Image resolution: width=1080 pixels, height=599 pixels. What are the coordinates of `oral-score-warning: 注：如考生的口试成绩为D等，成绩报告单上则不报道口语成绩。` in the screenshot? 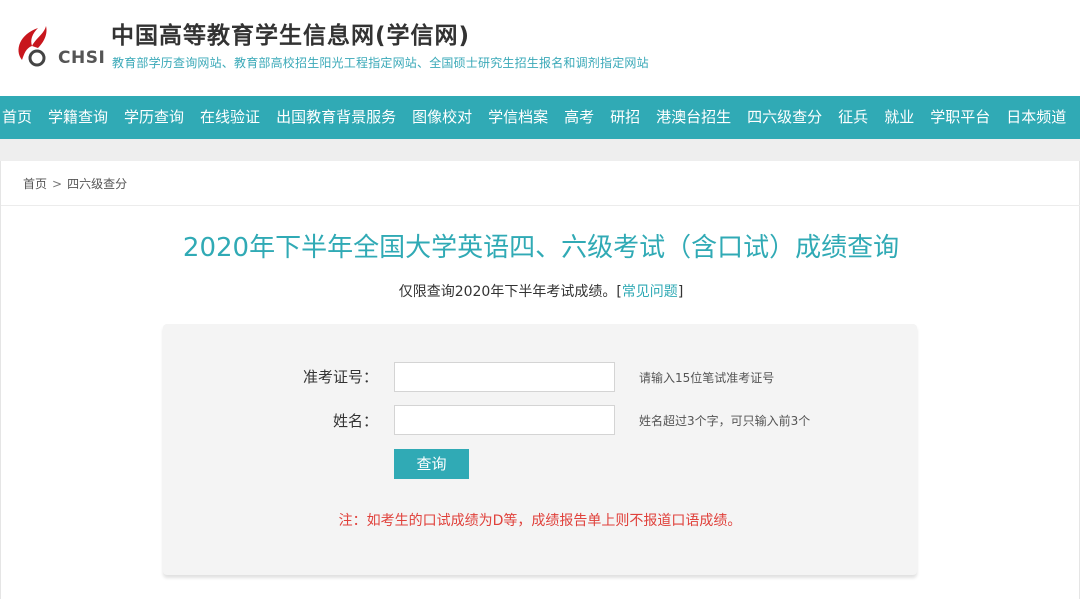 It's located at (540, 521).